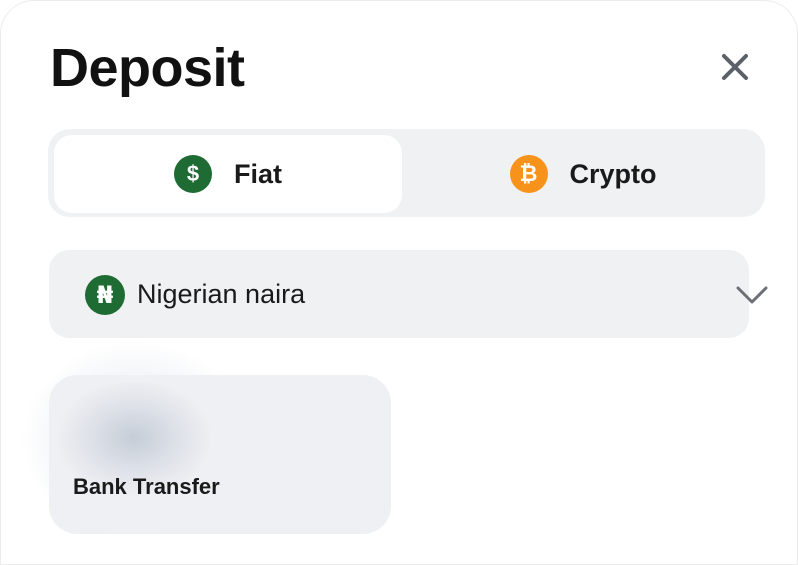  Describe the element at coordinates (228, 174) in the screenshot. I see `tab-fiat: $ Fiat` at that location.